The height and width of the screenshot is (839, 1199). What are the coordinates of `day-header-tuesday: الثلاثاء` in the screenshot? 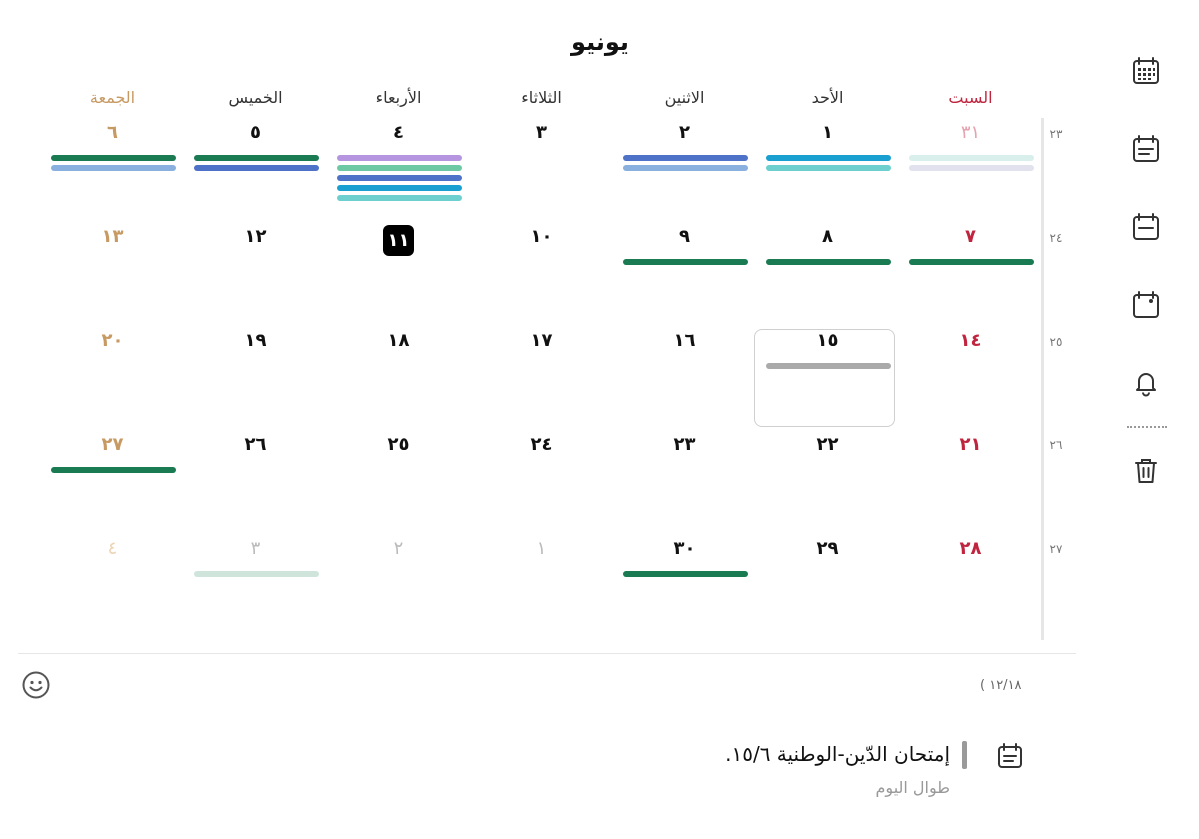 It's located at (541, 97).